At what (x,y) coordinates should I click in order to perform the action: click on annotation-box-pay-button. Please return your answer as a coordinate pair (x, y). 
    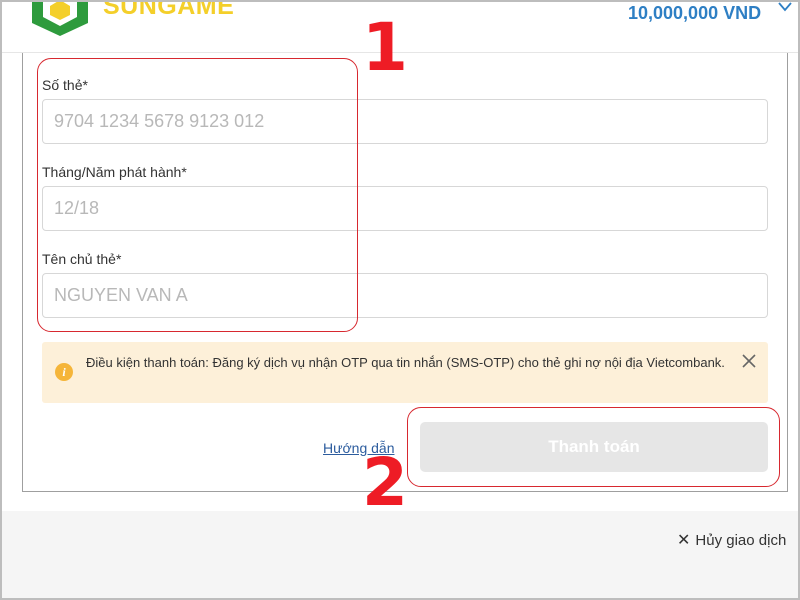
    Looking at the image, I should click on (593, 447).